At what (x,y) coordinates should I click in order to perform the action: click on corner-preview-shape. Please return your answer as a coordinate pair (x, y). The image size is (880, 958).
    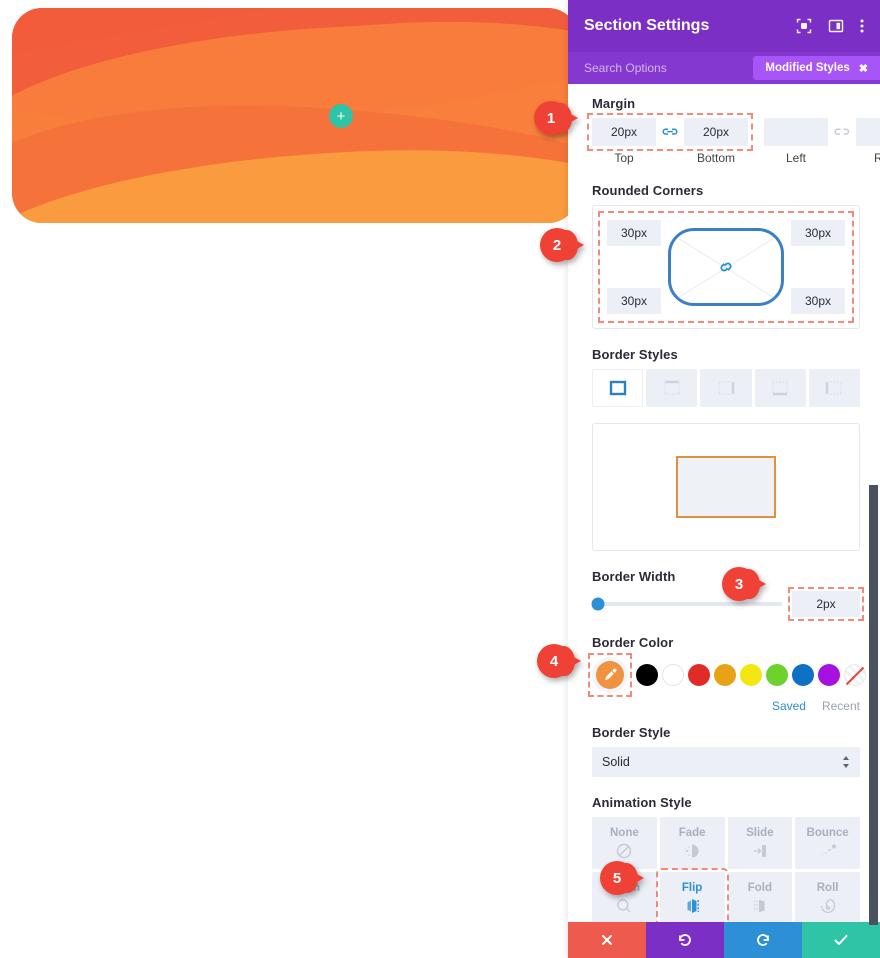
    Looking at the image, I should click on (726, 267).